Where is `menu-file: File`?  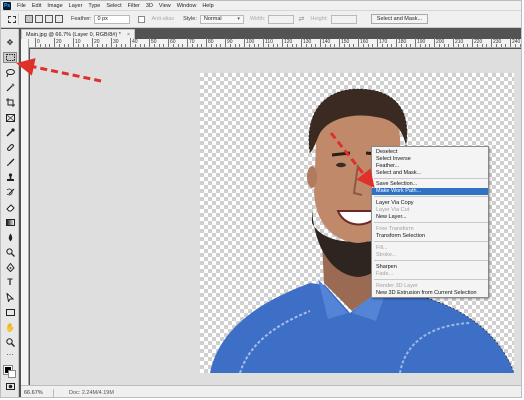 menu-file: File is located at coordinates (21, 6).